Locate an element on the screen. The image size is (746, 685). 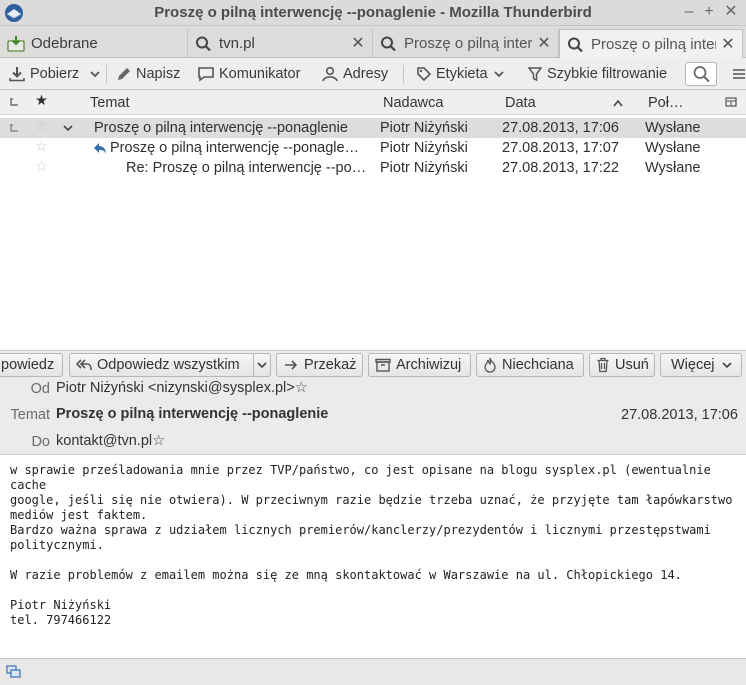
tab-label: Odebrane is located at coordinates (64, 43).